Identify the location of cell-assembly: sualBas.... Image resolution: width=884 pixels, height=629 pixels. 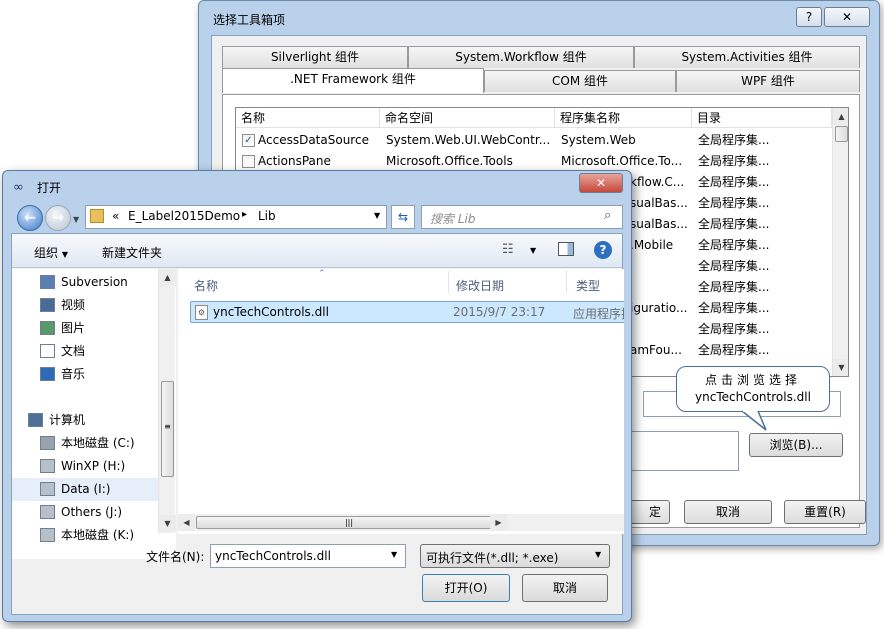
(659, 203).